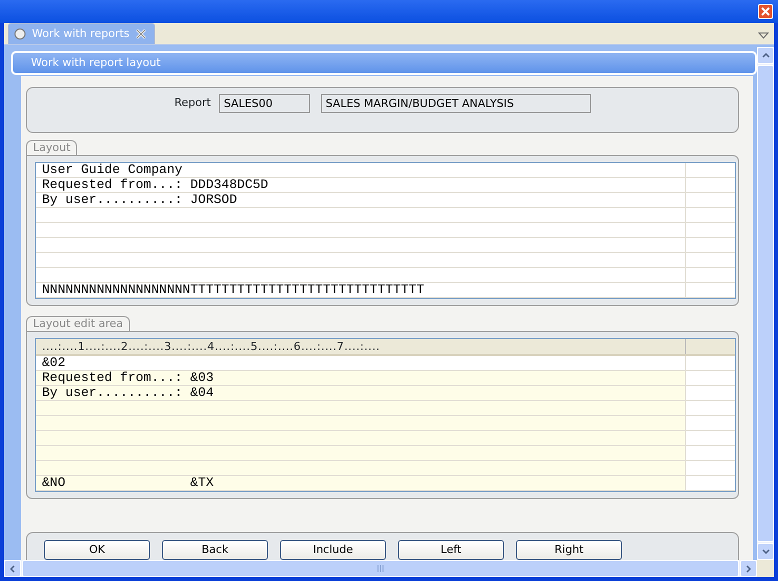  I want to click on report-description-field: SALES MARGIN/BUDGET ANALYSIS, so click(455, 103).